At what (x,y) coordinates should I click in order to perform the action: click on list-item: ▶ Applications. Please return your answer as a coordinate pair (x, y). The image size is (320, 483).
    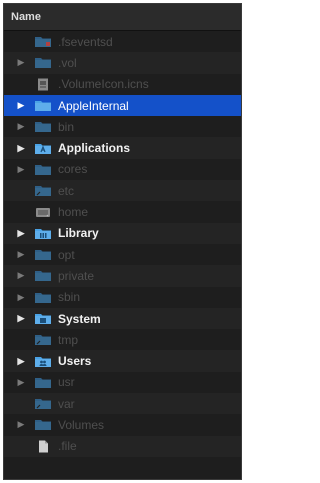
    Looking at the image, I should click on (122, 148).